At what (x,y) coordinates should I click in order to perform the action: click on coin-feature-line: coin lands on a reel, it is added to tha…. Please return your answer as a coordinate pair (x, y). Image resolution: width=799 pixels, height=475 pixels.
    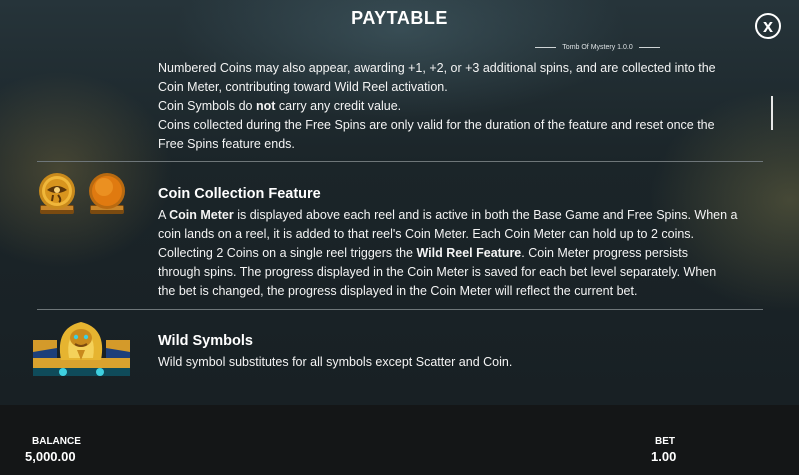
    Looking at the image, I should click on (426, 234).